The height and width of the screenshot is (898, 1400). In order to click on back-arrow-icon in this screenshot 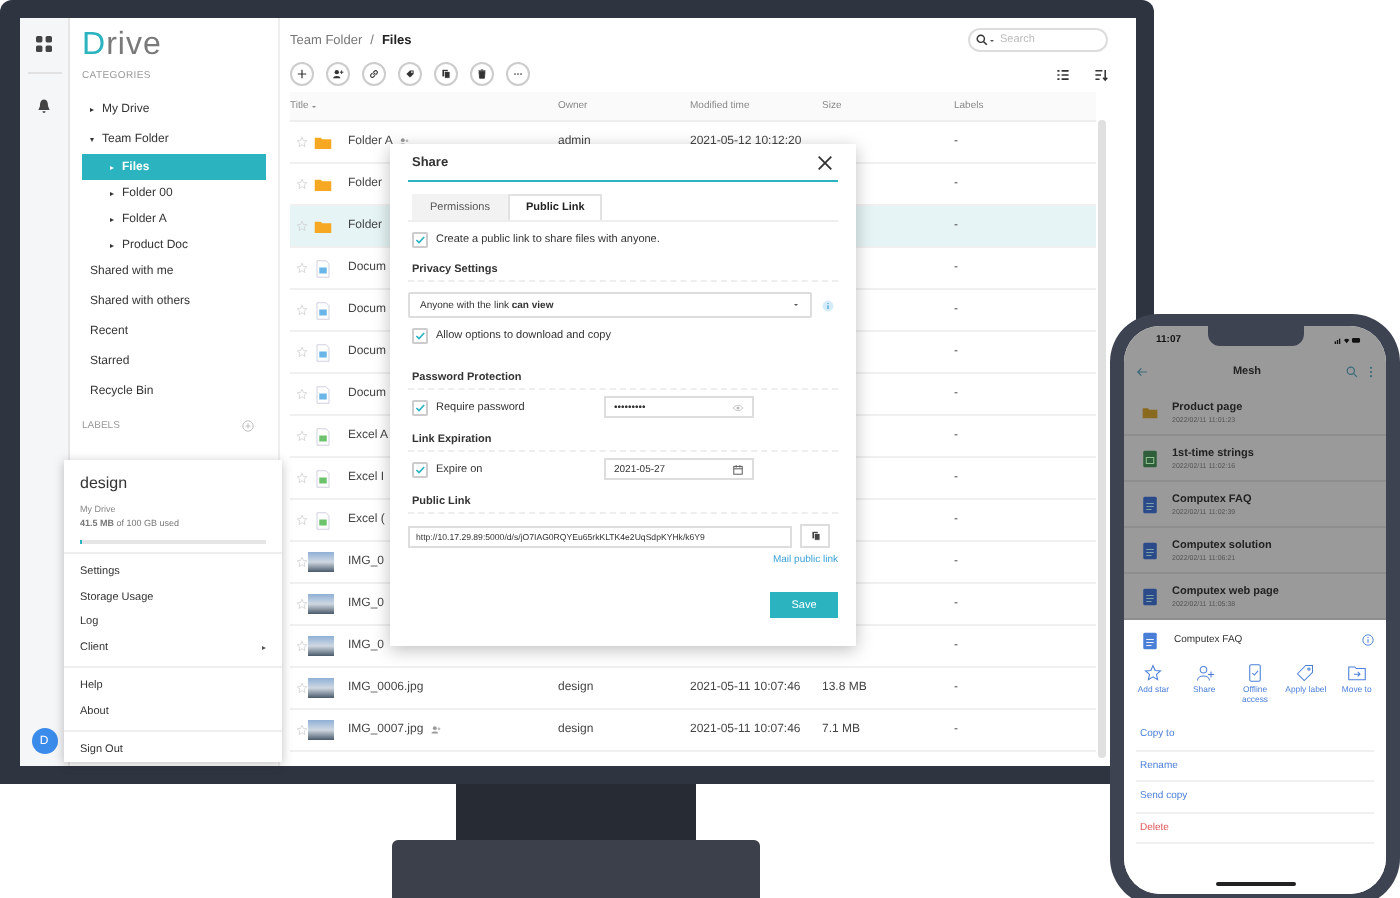, I will do `click(1142, 372)`.